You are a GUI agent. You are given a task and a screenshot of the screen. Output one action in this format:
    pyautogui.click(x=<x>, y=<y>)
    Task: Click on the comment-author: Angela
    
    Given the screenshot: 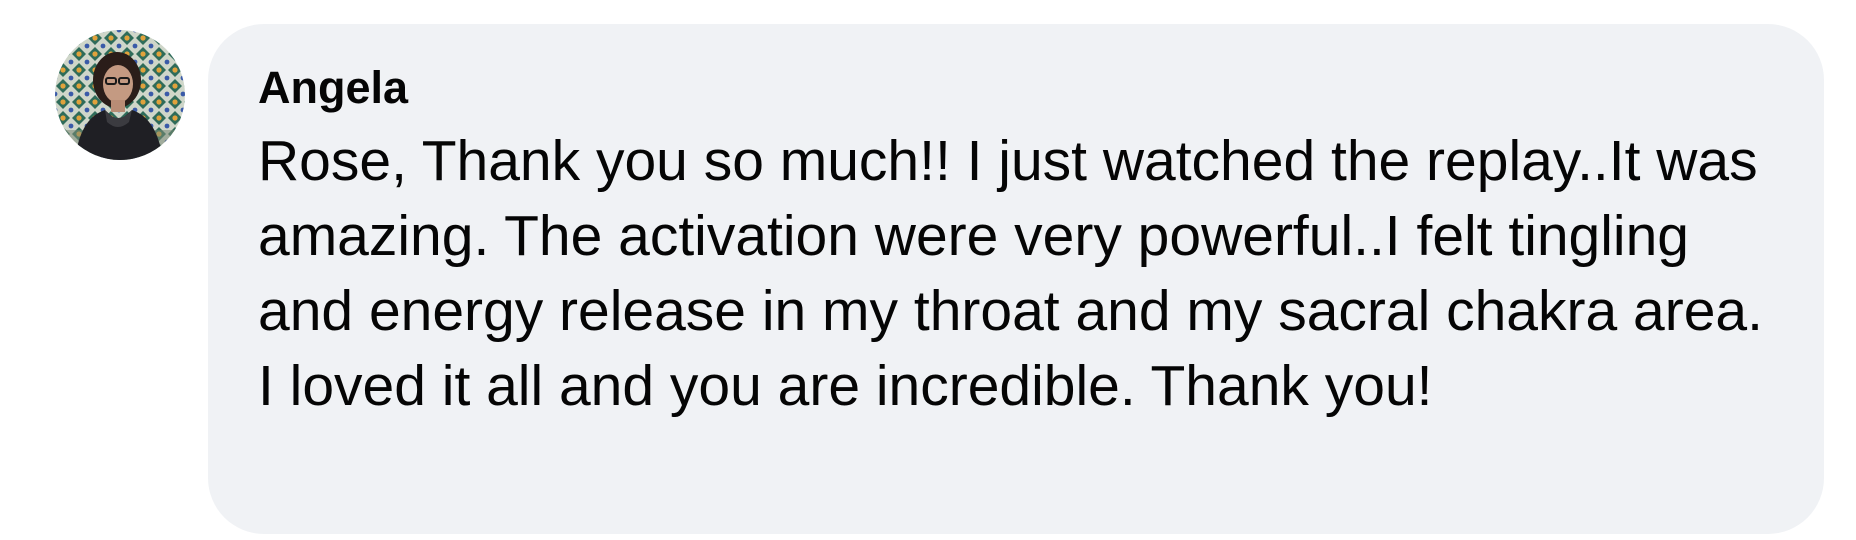 What is the action you would take?
    pyautogui.click(x=1019, y=88)
    